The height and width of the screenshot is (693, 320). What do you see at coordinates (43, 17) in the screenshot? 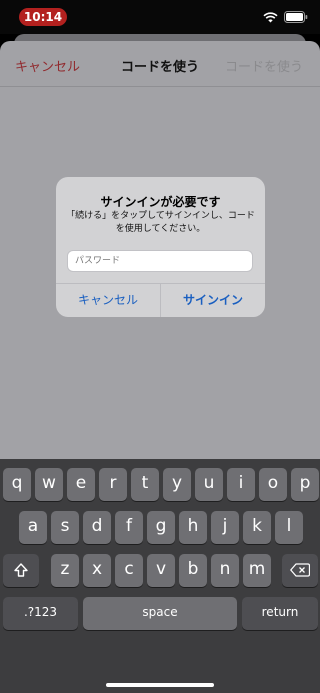
I see `status-time: 10:14` at bounding box center [43, 17].